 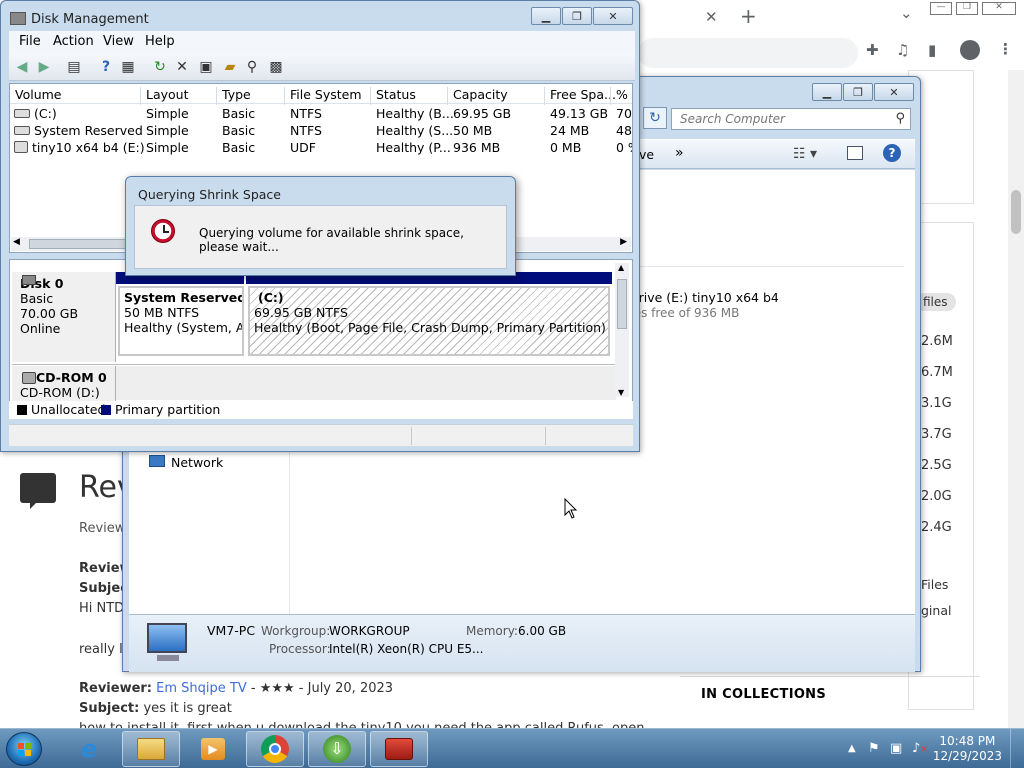 I want to click on media-icon: ♫, so click(x=902, y=50).